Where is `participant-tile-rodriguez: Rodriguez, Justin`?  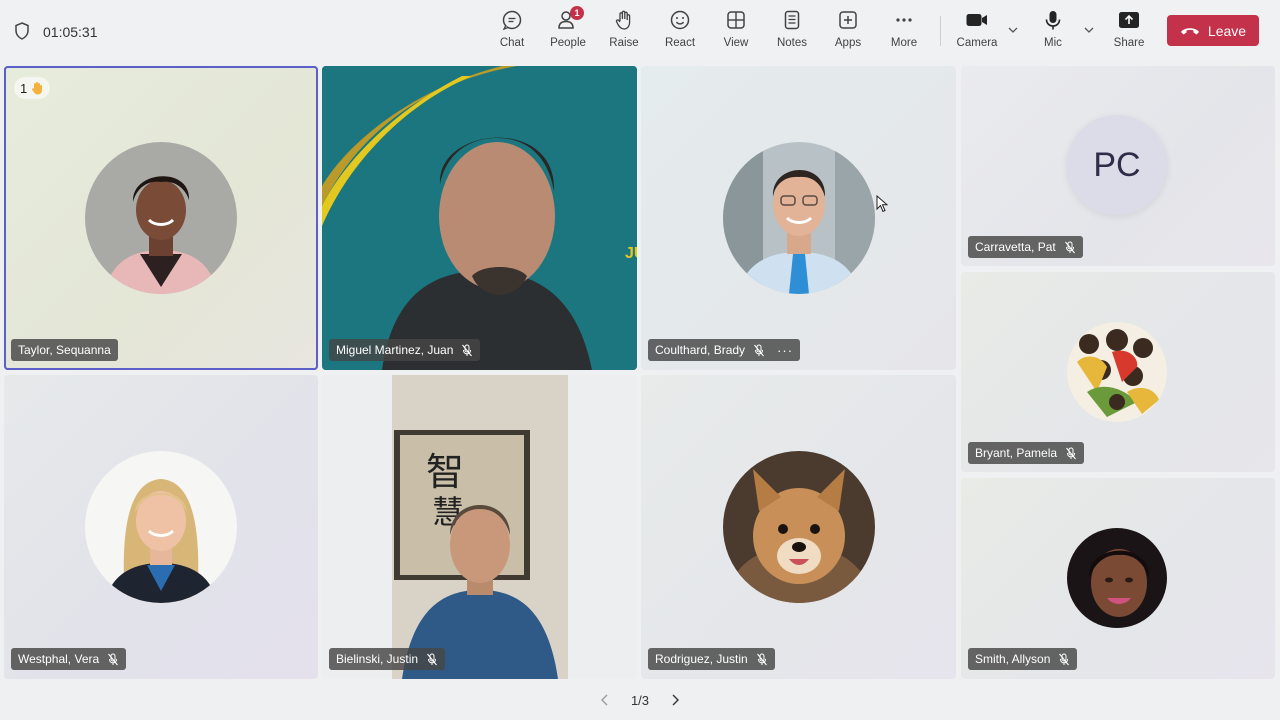 participant-tile-rodriguez: Rodriguez, Justin is located at coordinates (798, 527).